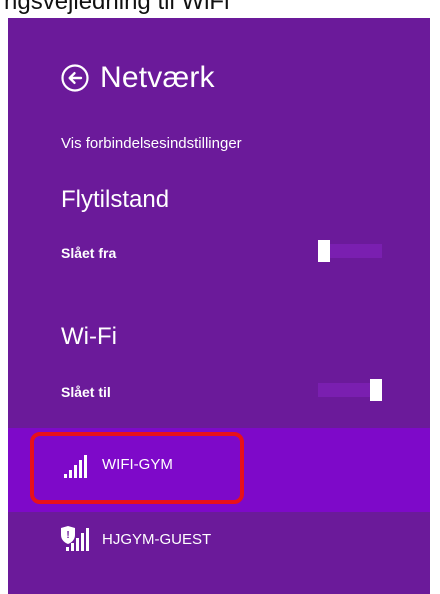  I want to click on network-item-wifi-gym: WIFI-GYM, so click(219, 470).